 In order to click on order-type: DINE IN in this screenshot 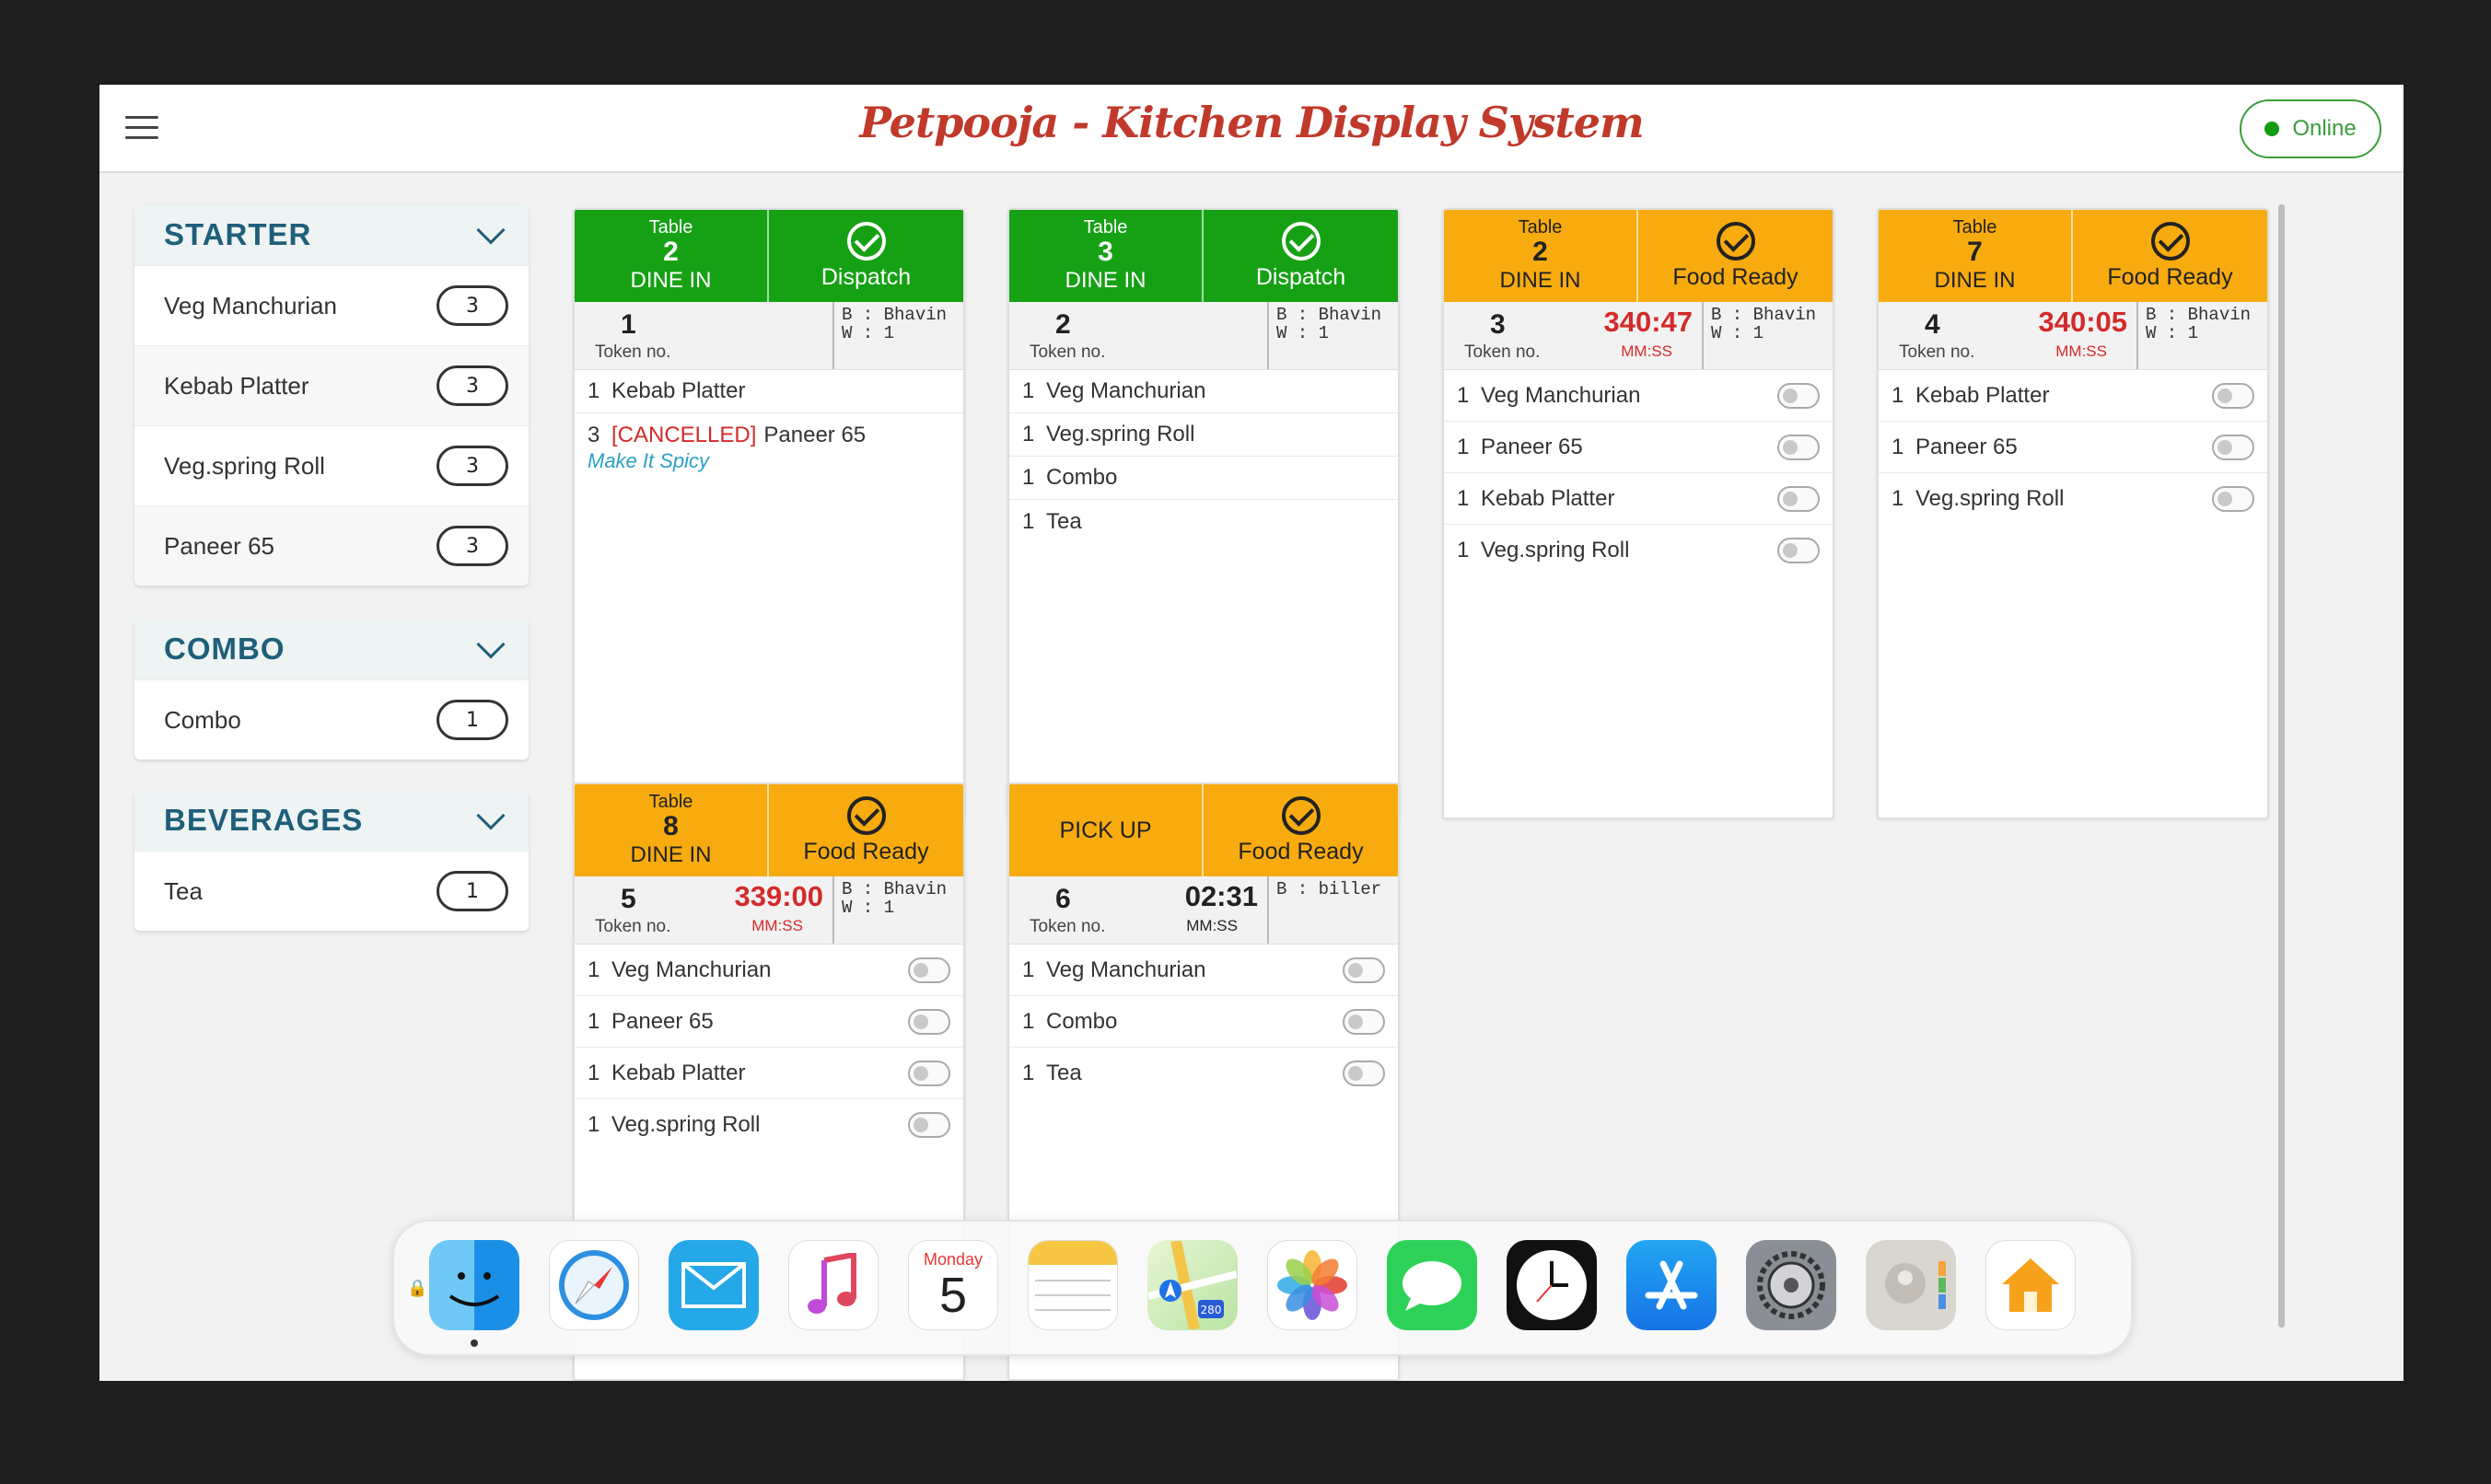, I will do `click(1106, 280)`.